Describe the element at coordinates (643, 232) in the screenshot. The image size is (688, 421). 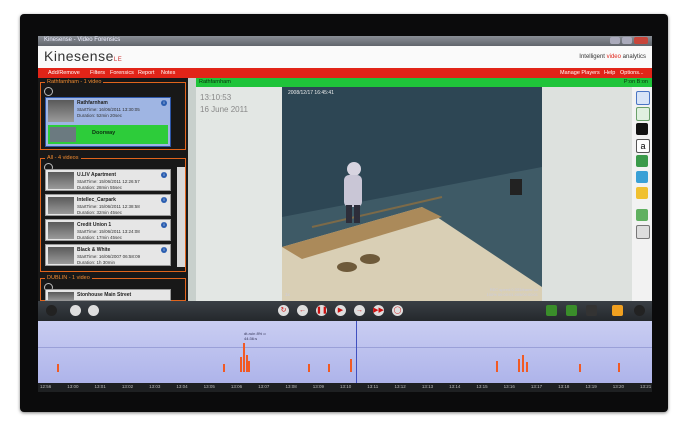
I see `cursor-icon` at that location.